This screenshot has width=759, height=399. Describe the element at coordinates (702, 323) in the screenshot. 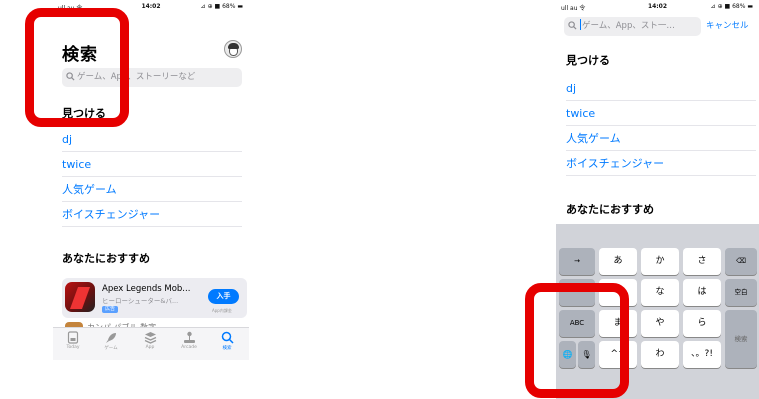

I see `kana-key-ra: ら` at that location.